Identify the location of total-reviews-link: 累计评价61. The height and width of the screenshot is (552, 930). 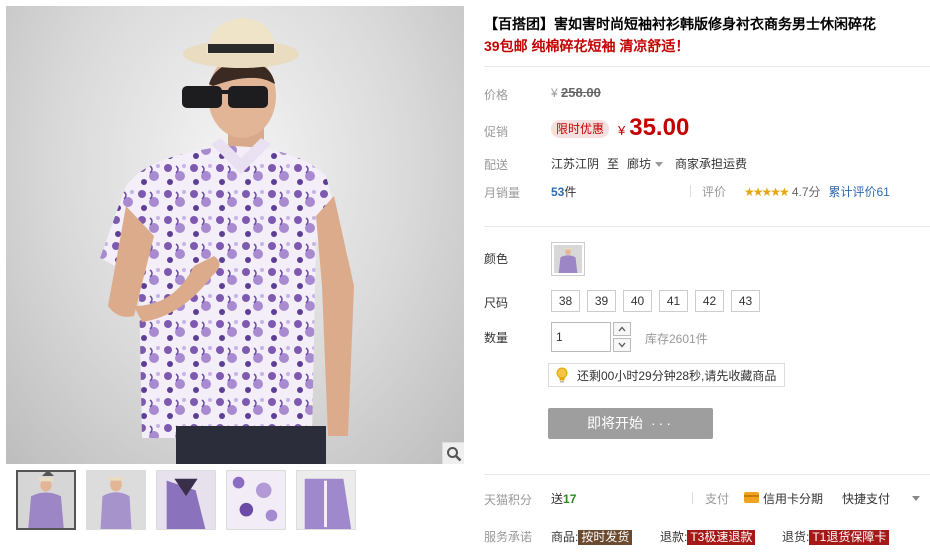
(859, 191).